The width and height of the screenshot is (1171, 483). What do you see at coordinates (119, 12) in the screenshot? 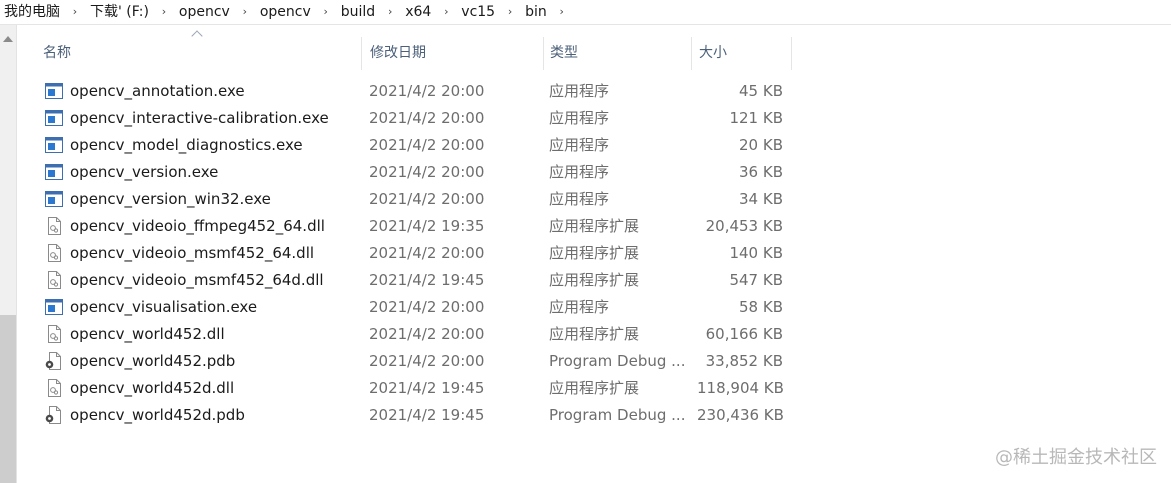
I see `breadcrumb-item: 下载' (F:)` at bounding box center [119, 12].